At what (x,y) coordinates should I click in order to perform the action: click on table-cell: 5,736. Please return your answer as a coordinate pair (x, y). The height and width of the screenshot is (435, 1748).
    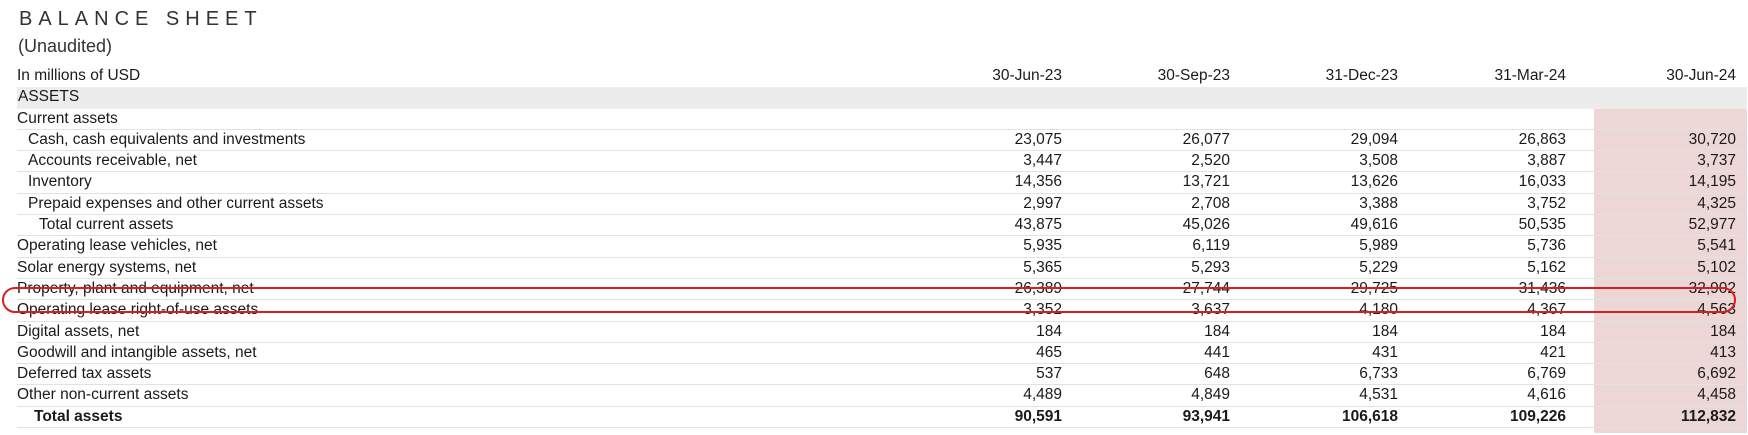
    Looking at the image, I should click on (1546, 246).